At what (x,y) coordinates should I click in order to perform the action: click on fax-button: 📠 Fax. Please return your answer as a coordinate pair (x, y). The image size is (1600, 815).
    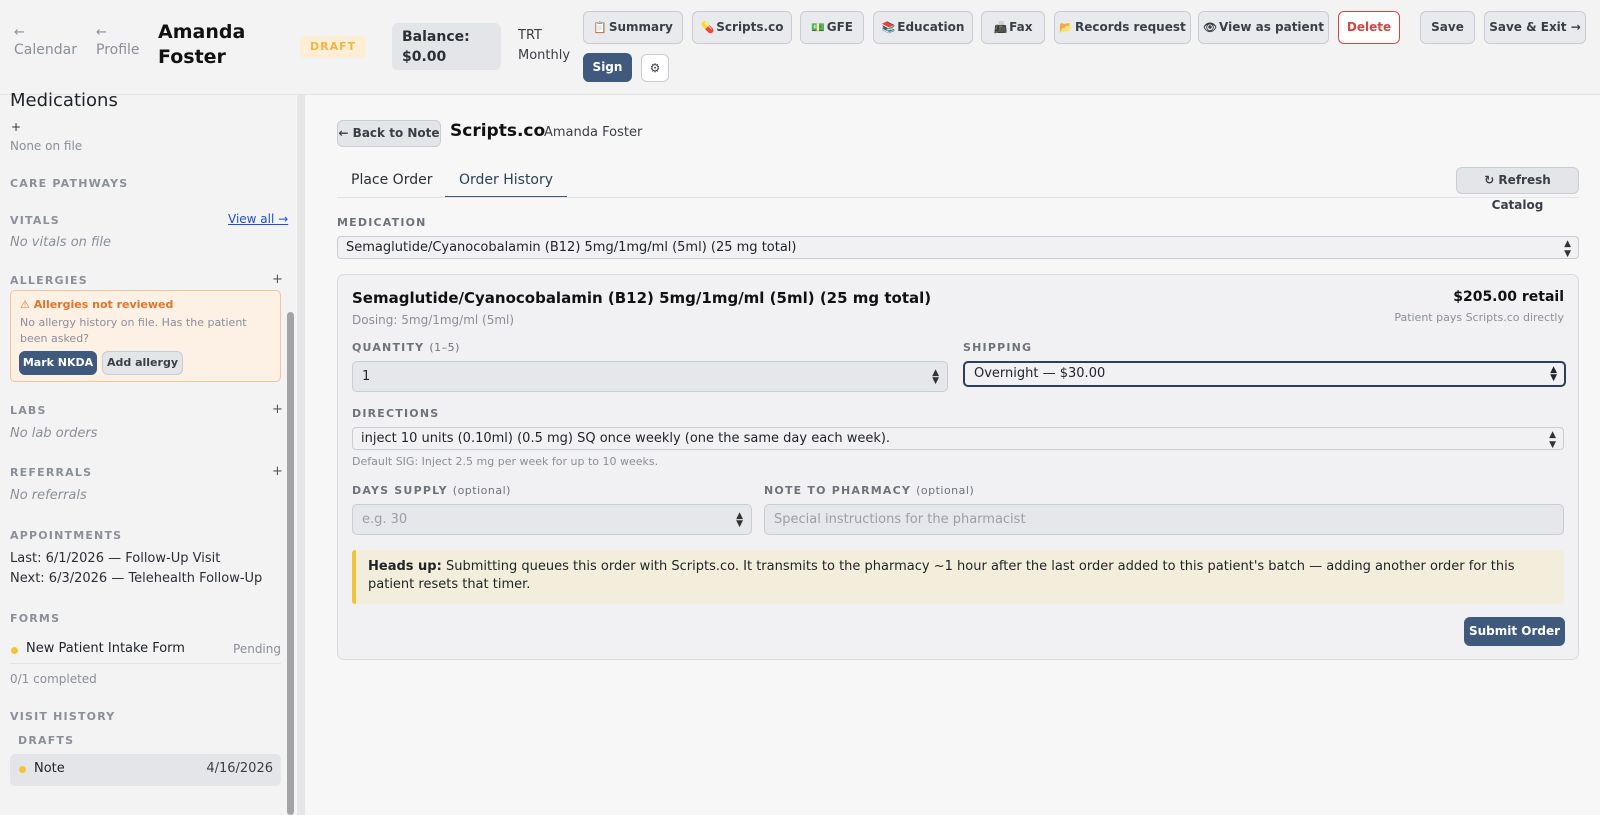
    Looking at the image, I should click on (1013, 27).